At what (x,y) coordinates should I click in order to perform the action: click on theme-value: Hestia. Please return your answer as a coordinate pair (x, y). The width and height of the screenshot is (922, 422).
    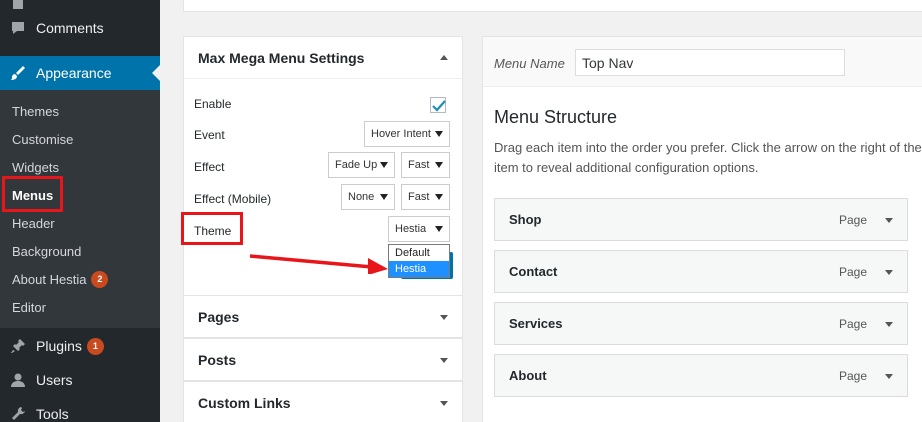
    Looking at the image, I should click on (411, 229).